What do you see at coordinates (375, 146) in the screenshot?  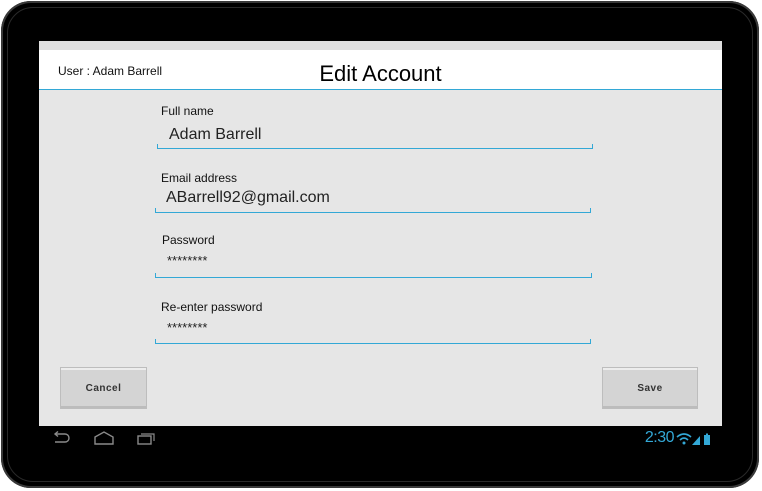 I see `full-name-underline` at bounding box center [375, 146].